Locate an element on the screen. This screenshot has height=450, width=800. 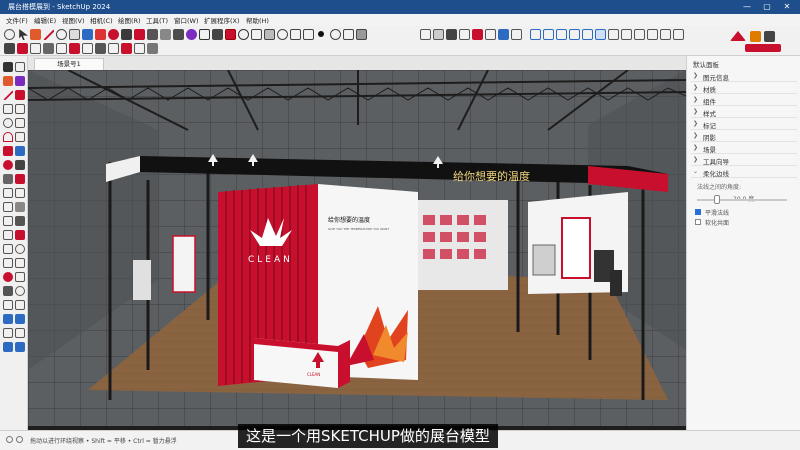
axes-icon is located at coordinates (8, 221).